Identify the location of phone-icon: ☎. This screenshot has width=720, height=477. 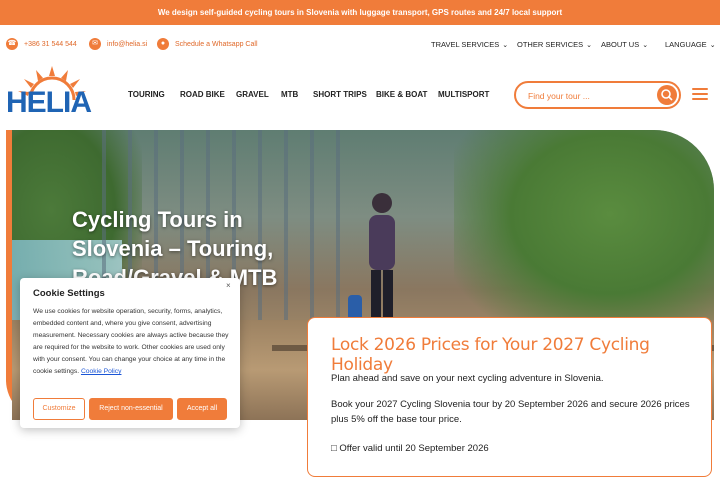
(12, 44).